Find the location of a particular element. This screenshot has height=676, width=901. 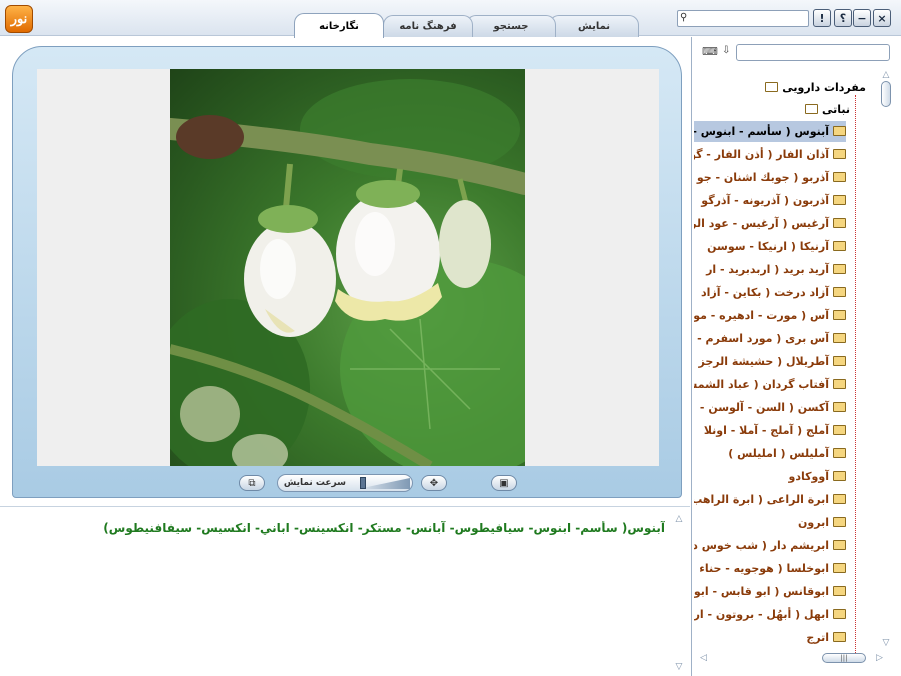

tree-item: آبنوس ( سأسم - ابنوس - is located at coordinates (770, 131).